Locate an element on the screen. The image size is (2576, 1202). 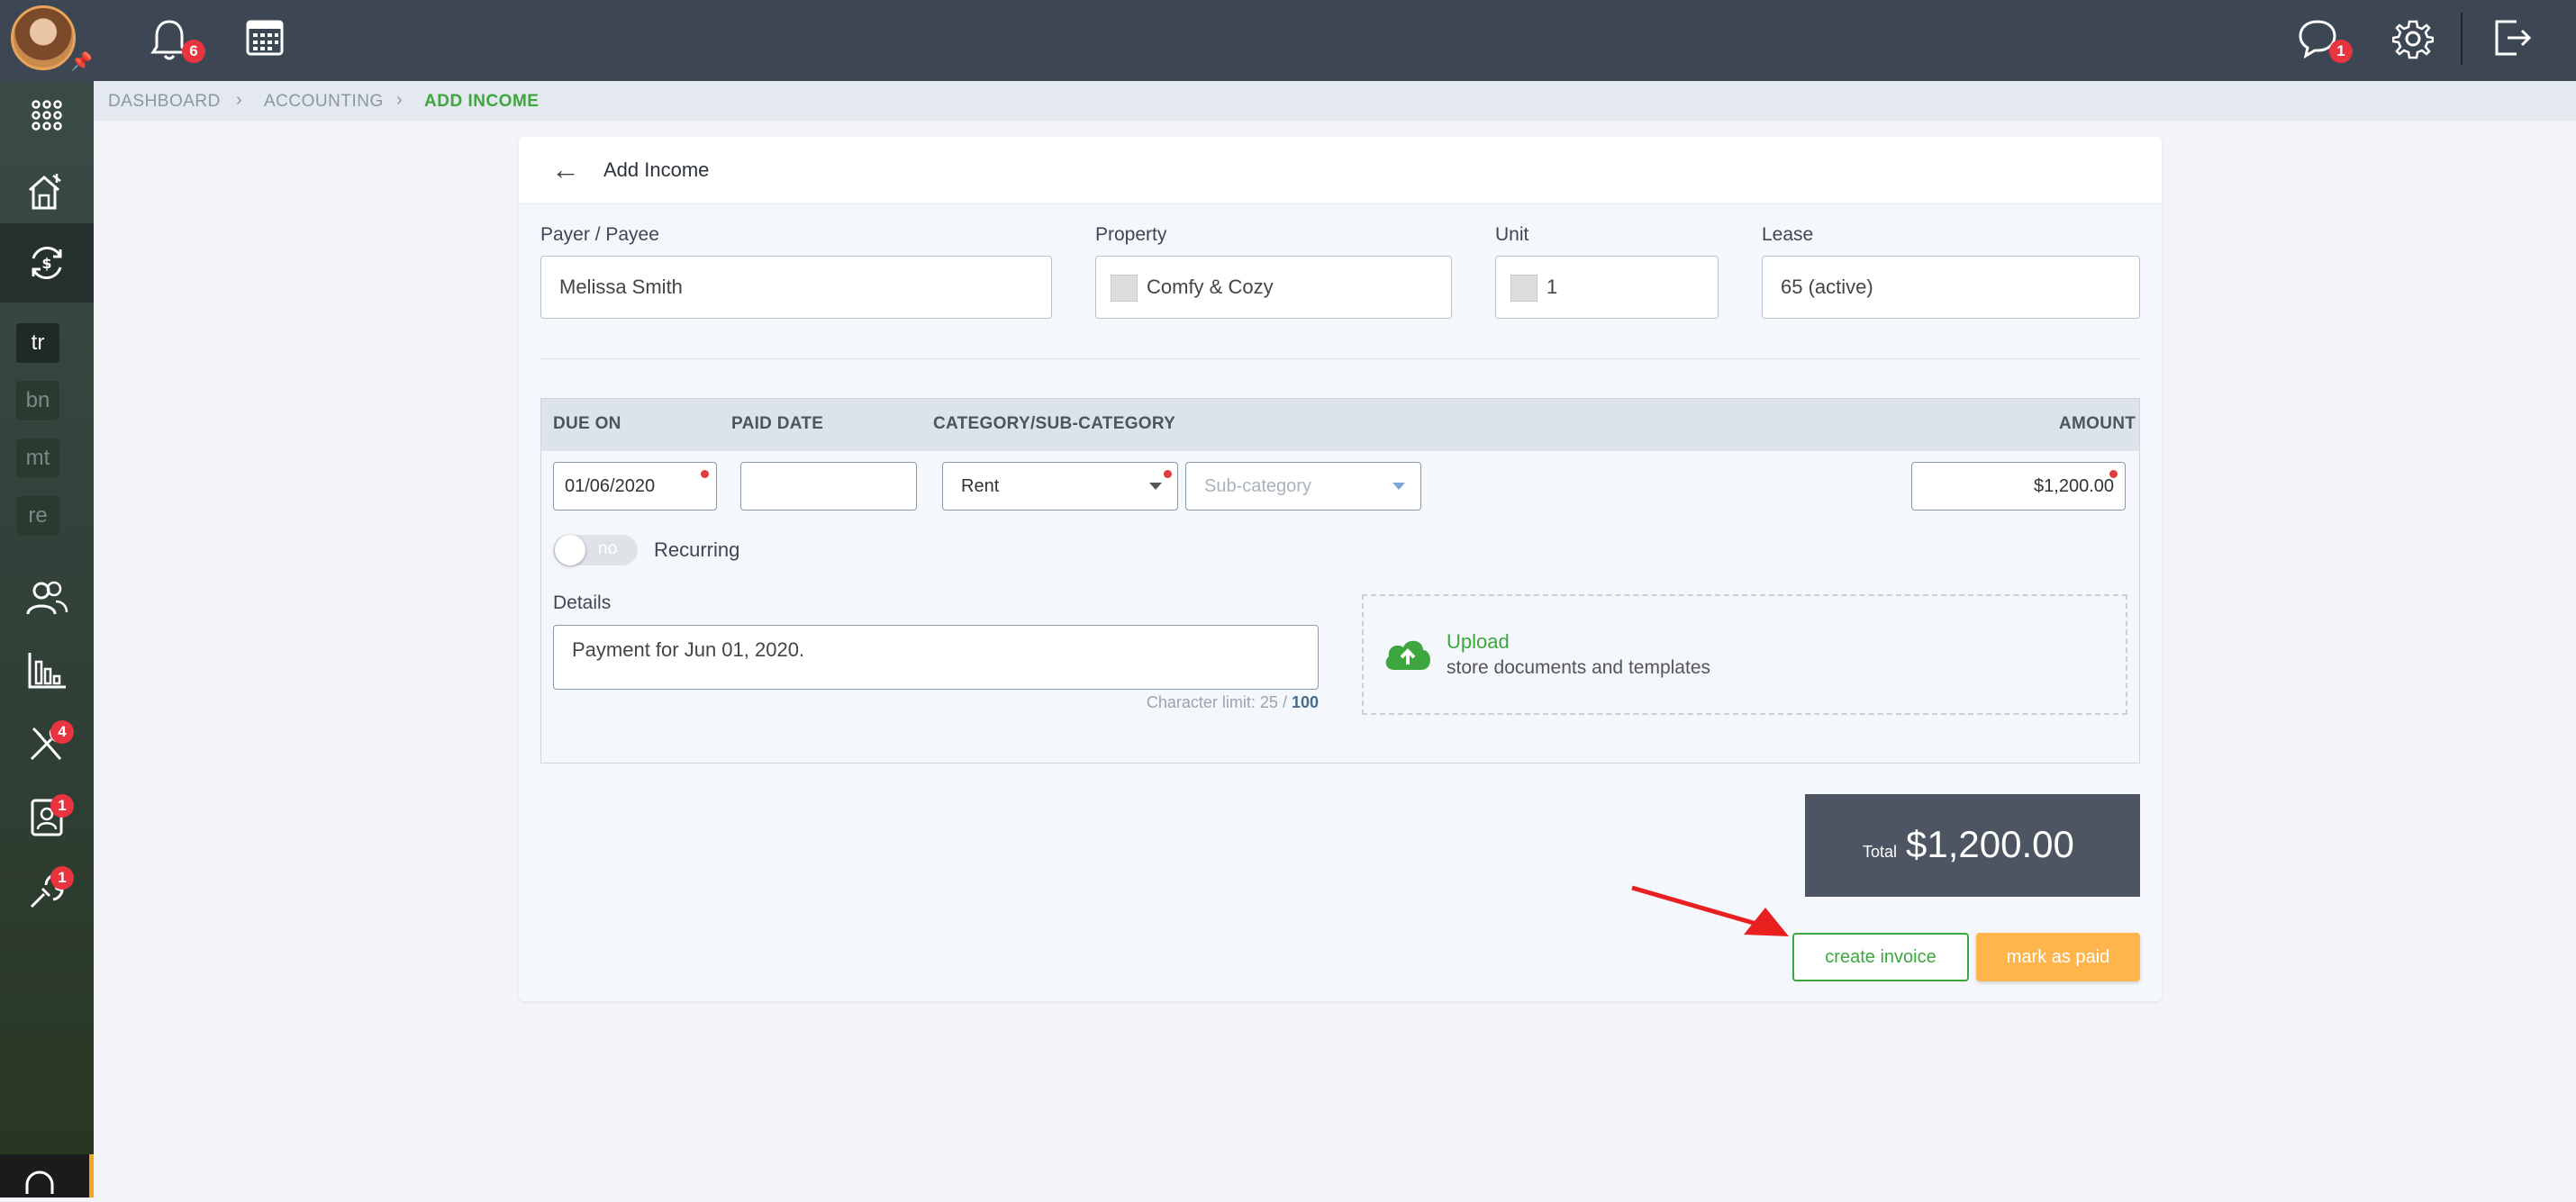
contacts-badge: 1 is located at coordinates (62, 806).